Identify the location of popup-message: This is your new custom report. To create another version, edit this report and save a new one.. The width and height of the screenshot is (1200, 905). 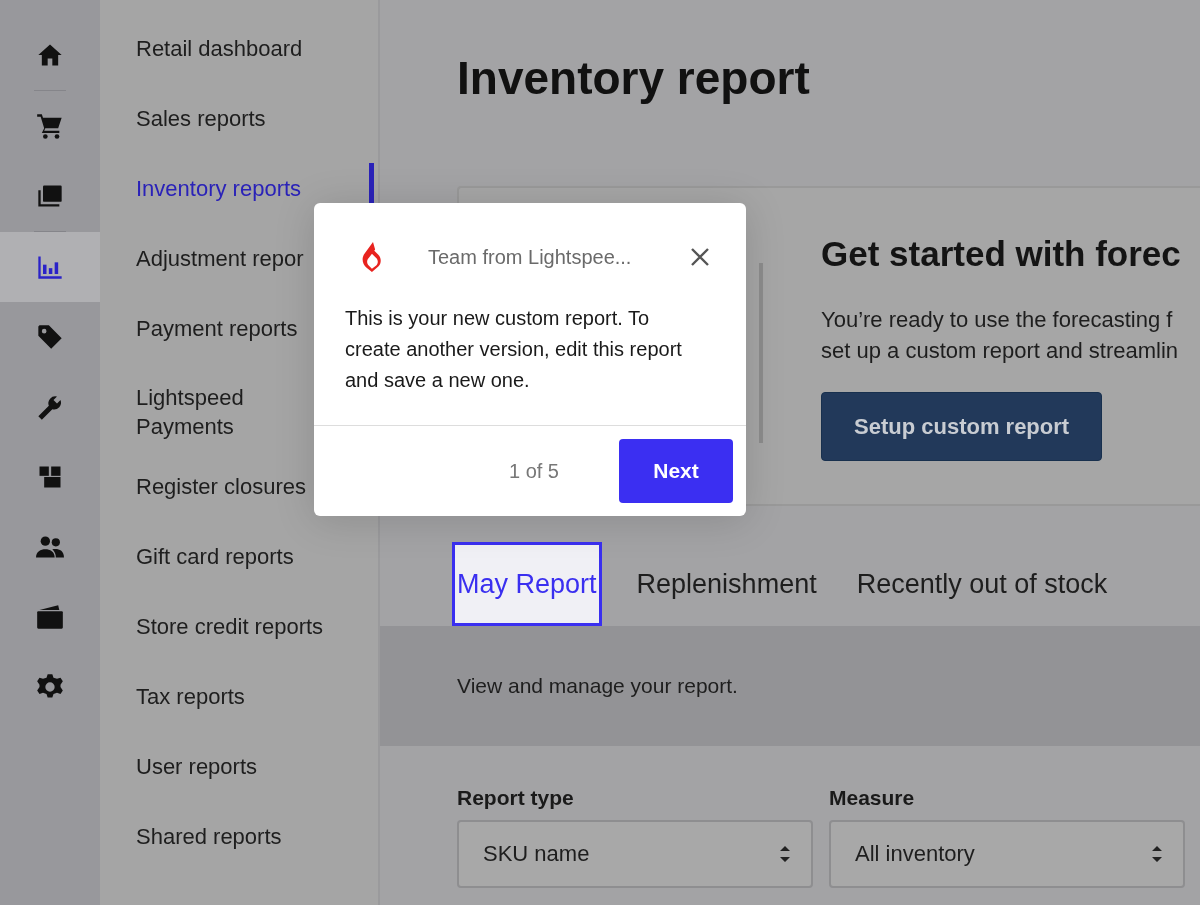
(514, 349).